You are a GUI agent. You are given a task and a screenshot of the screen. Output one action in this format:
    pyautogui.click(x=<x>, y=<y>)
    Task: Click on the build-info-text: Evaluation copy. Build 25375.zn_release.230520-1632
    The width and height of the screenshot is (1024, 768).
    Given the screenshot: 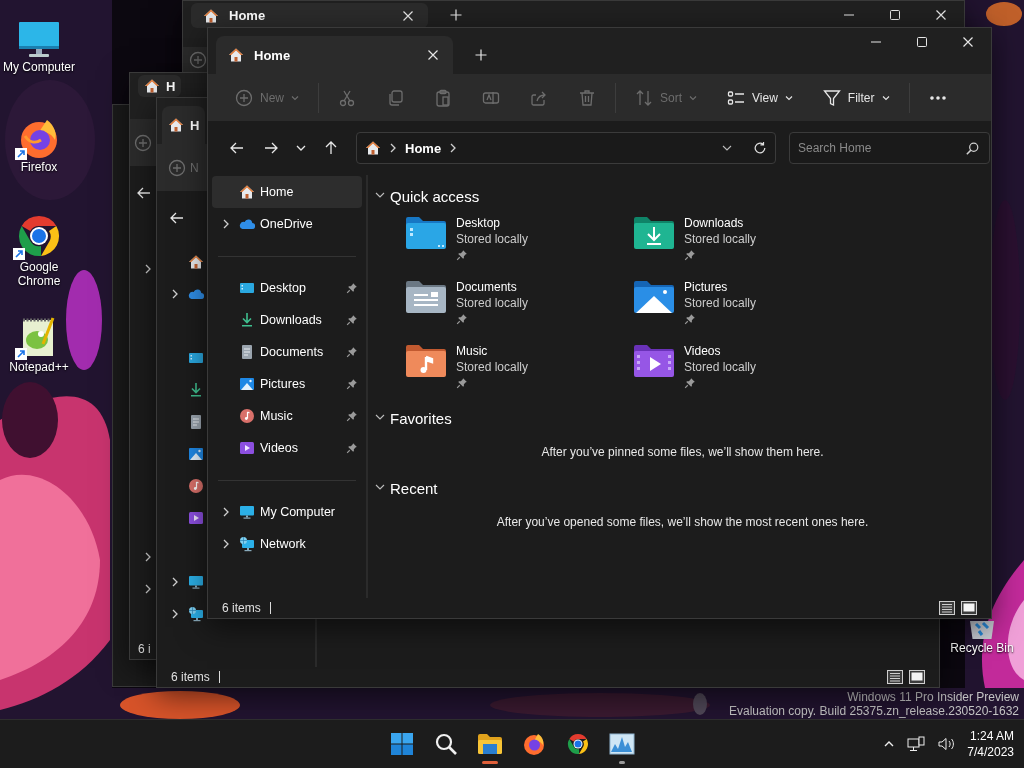 What is the action you would take?
    pyautogui.click(x=874, y=711)
    